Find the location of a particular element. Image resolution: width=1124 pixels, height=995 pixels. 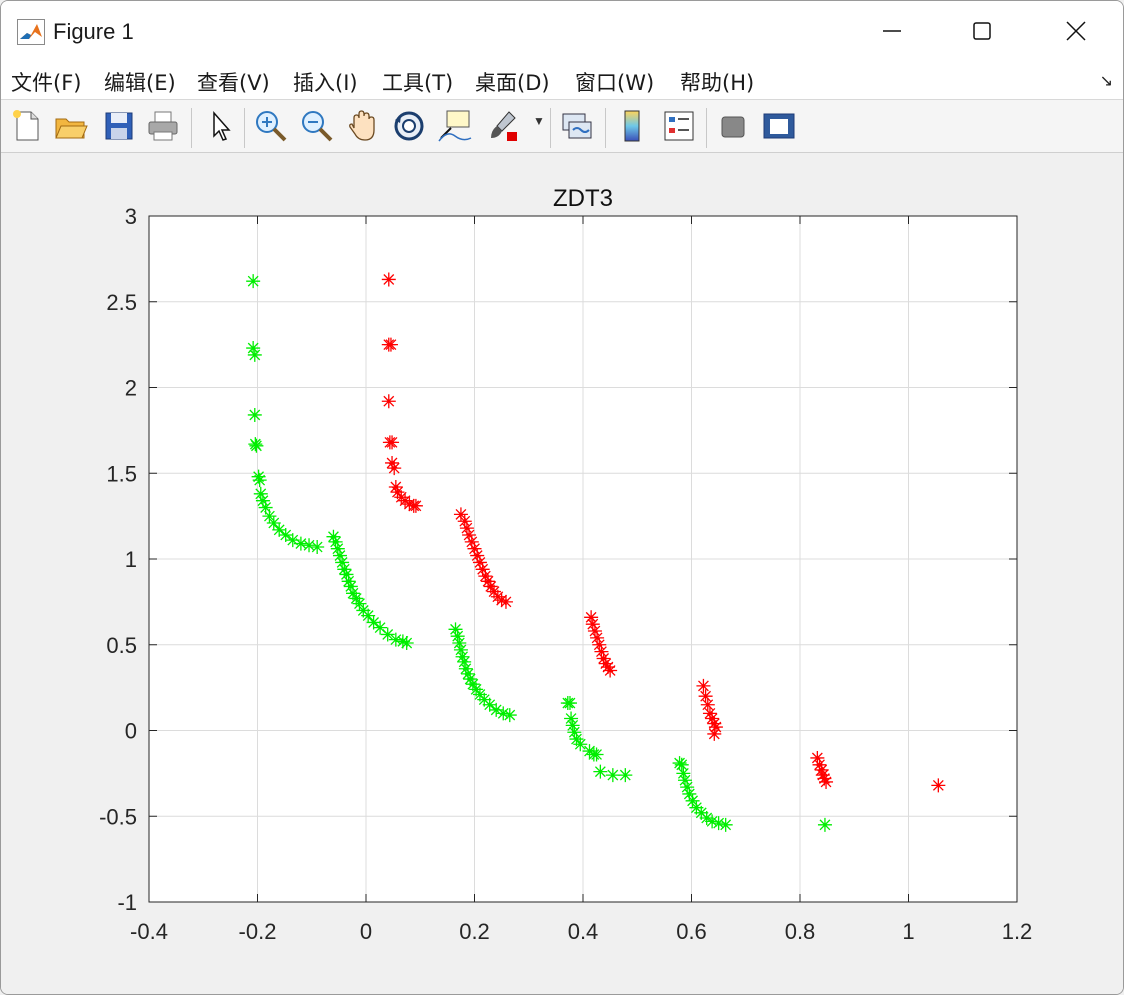

chart-title: ZDT3 is located at coordinates (583, 198).